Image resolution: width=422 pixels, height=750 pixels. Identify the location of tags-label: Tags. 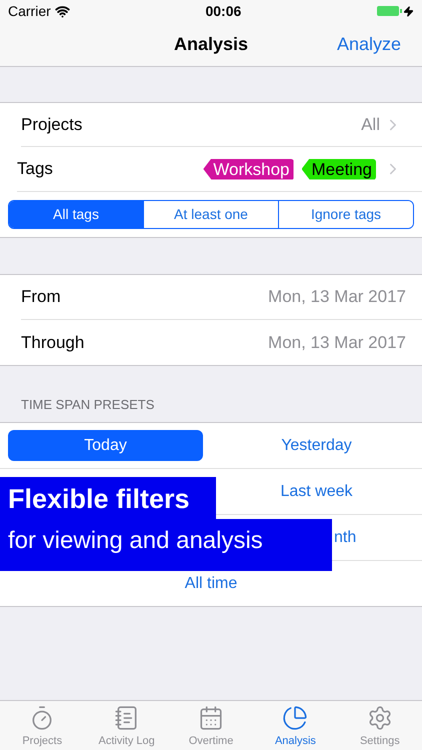
(35, 169).